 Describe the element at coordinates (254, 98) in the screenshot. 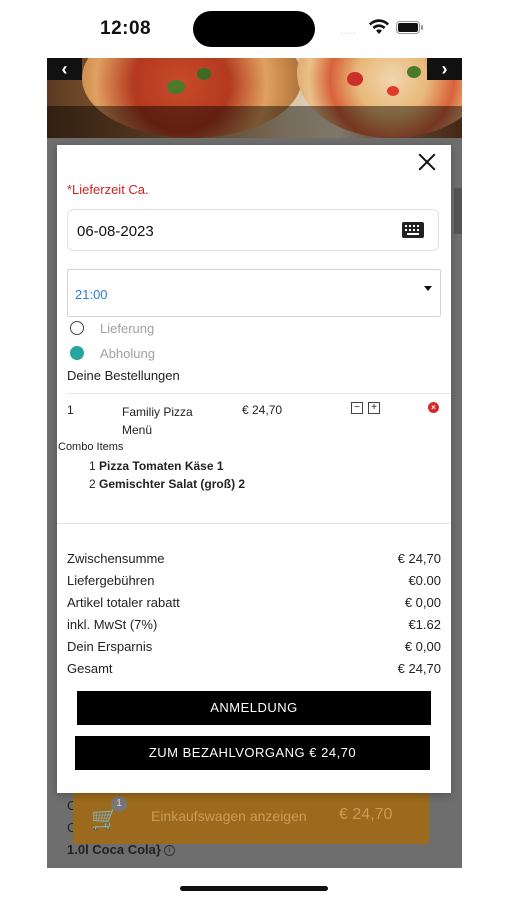

I see `hero-image: ‹ ›` at that location.